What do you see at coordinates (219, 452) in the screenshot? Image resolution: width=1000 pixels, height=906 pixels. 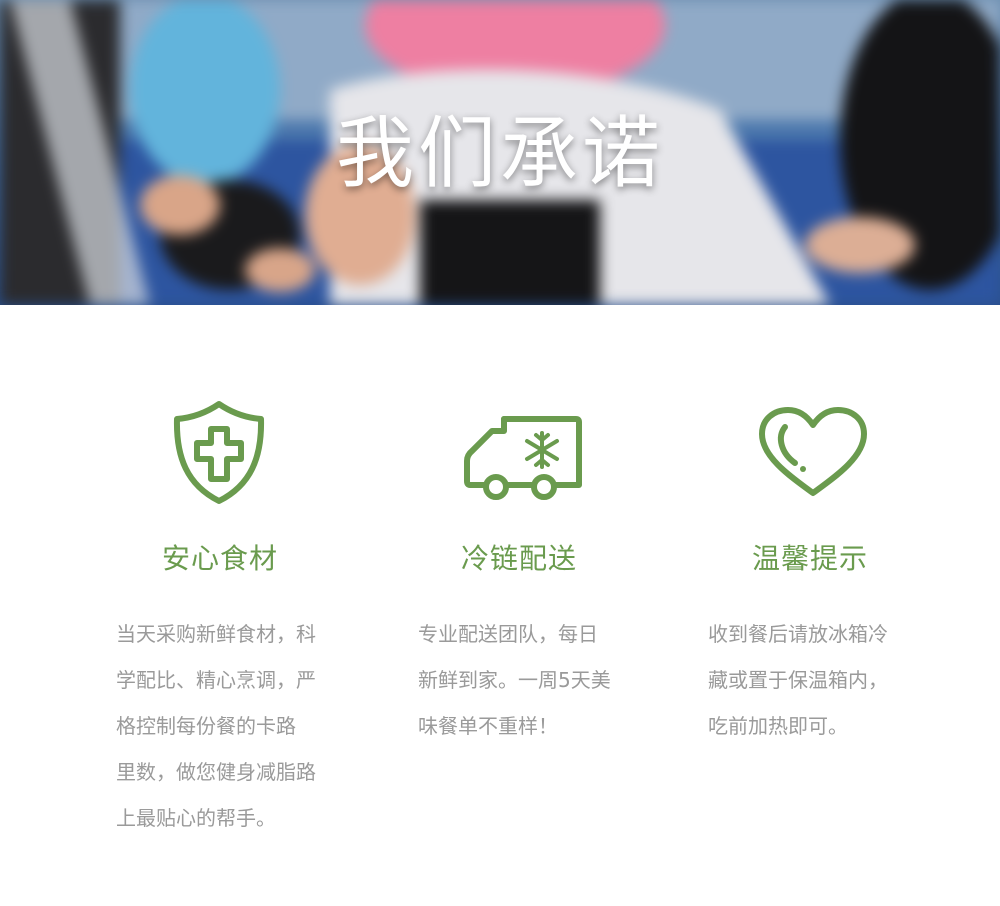 I see `shield-cross-icon` at bounding box center [219, 452].